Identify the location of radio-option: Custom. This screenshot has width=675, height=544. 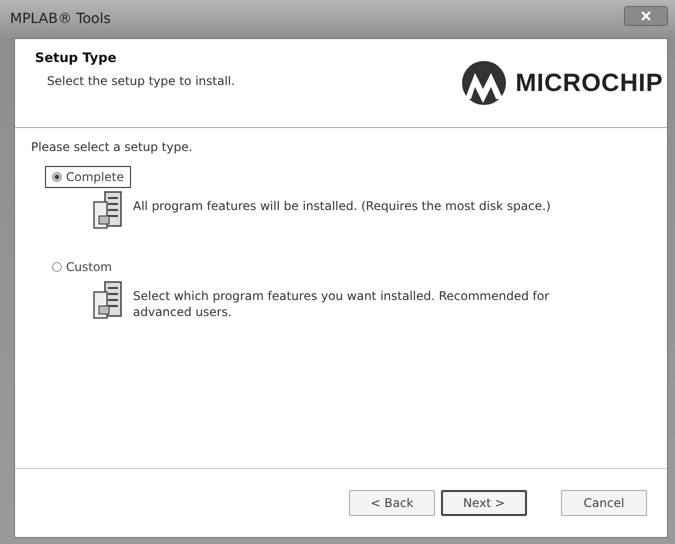
(82, 267).